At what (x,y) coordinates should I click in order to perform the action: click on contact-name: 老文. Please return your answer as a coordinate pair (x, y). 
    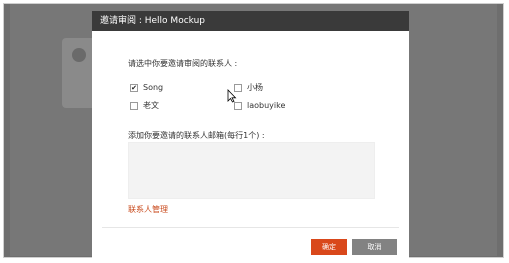
    Looking at the image, I should click on (151, 105).